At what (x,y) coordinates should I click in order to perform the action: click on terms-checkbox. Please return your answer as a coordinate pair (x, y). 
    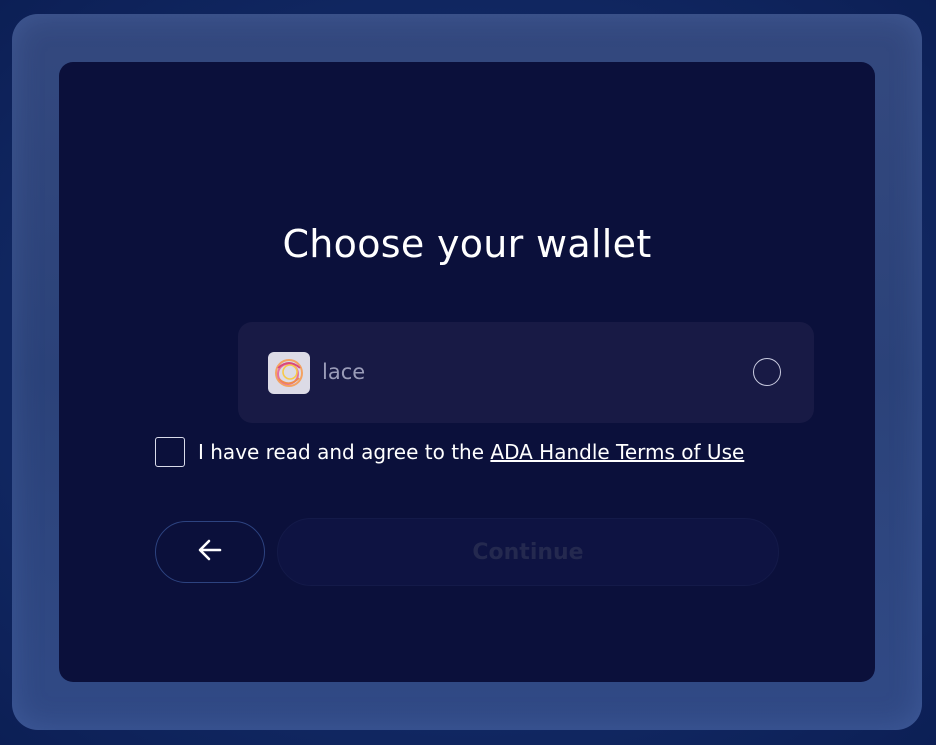
    Looking at the image, I should click on (170, 452).